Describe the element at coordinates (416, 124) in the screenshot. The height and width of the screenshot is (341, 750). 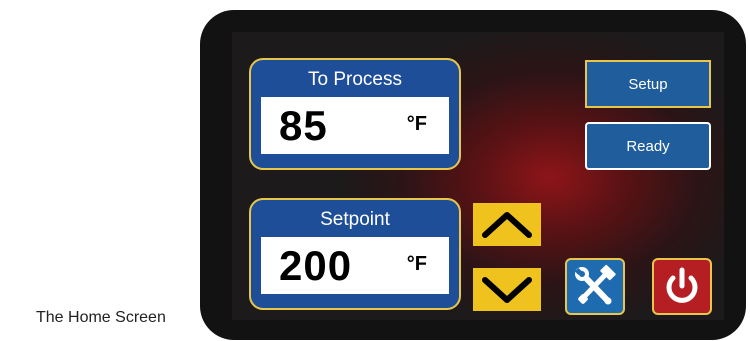
I see `process-unit: °F` at that location.